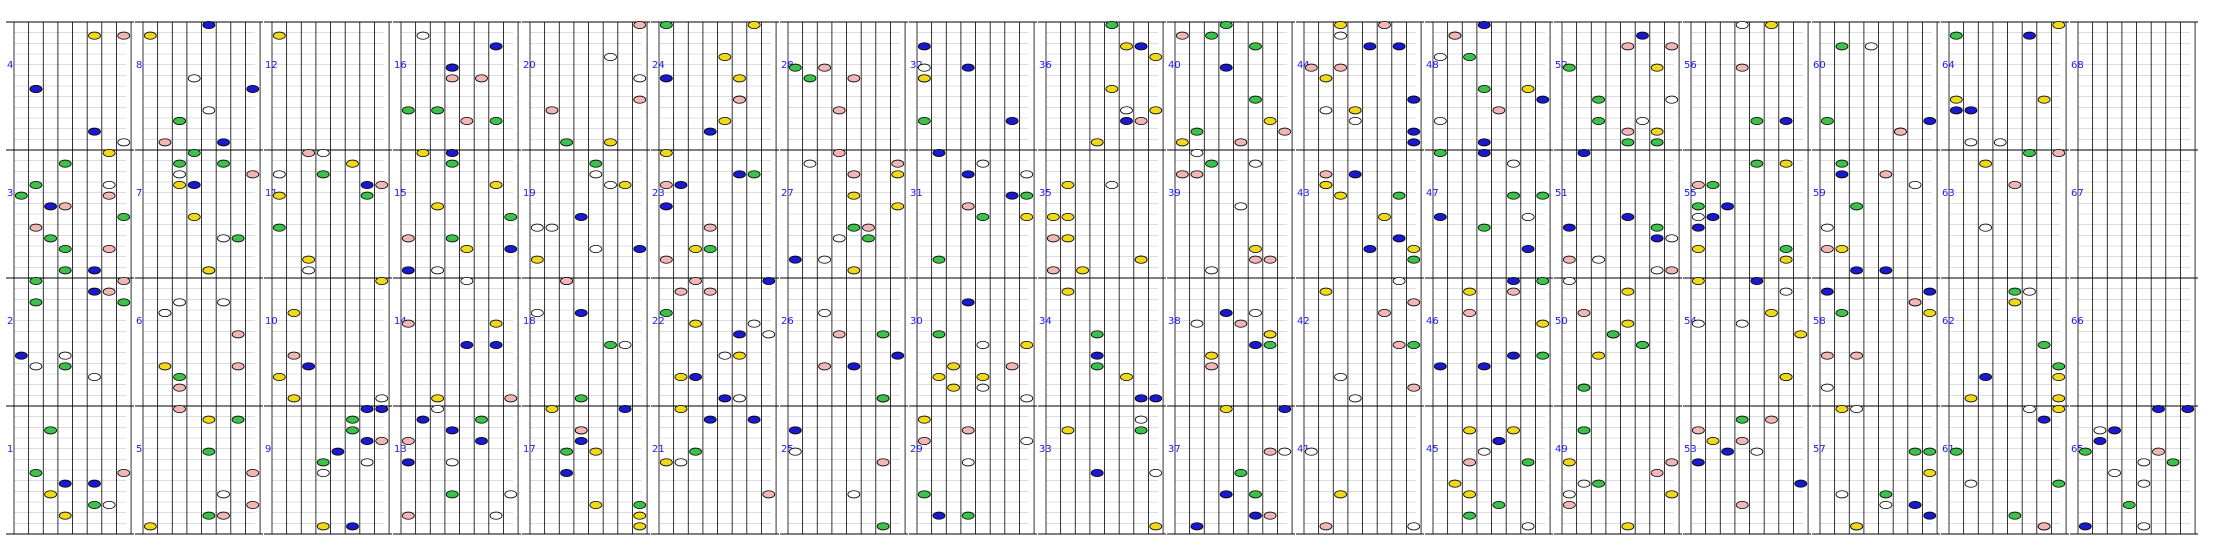  I want to click on measure-number: 6, so click(139, 321).